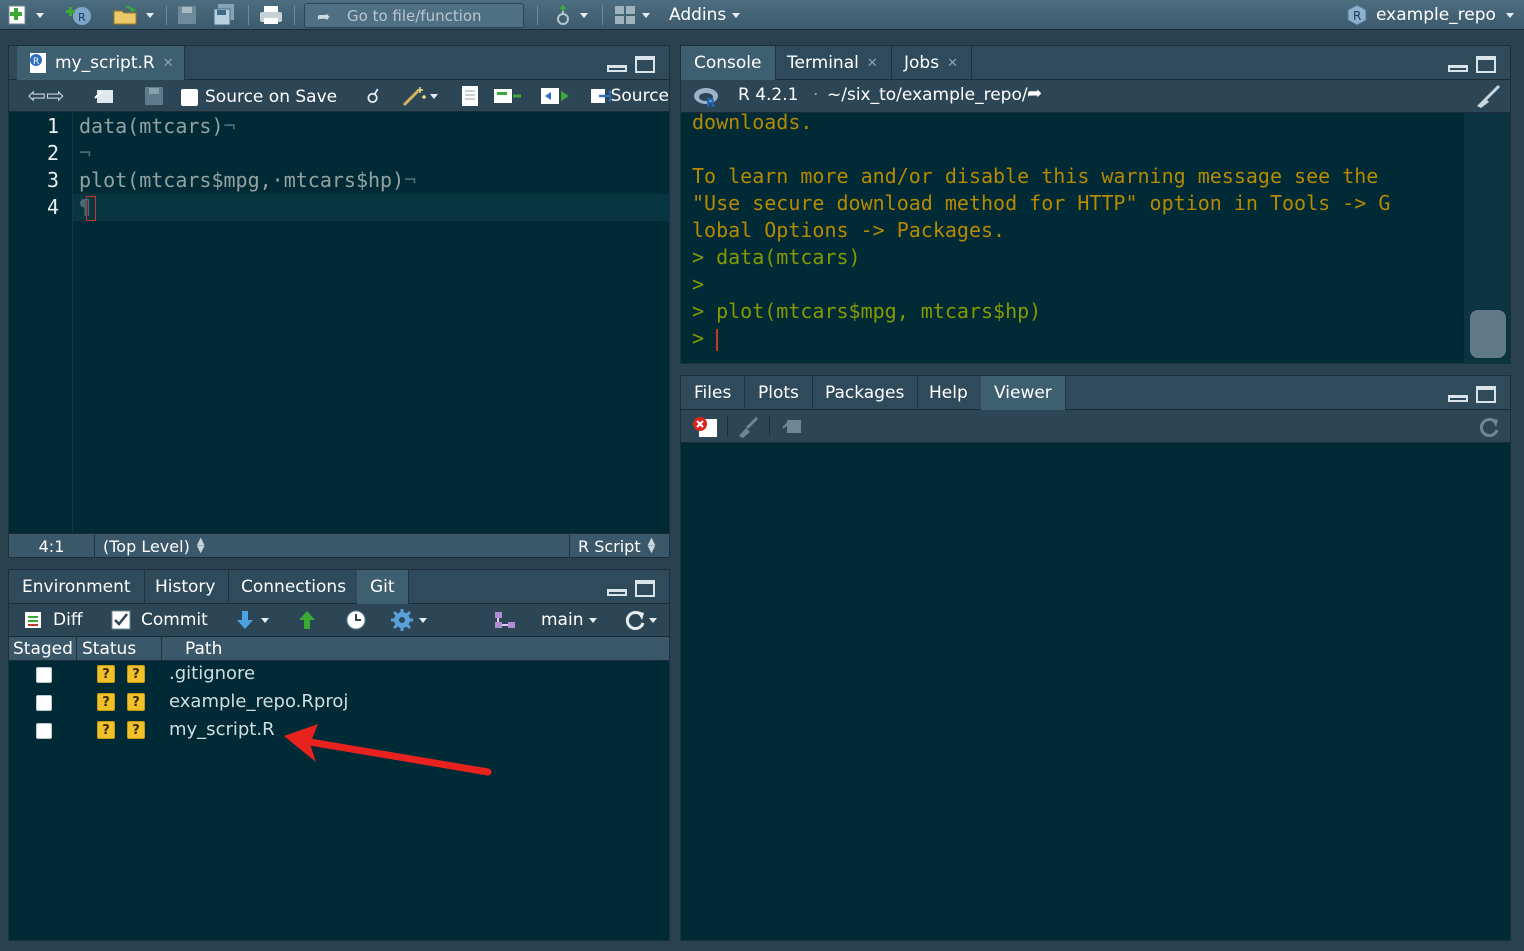 The height and width of the screenshot is (951, 1524). Describe the element at coordinates (82, 17) in the screenshot. I see `svg-text: R` at that location.